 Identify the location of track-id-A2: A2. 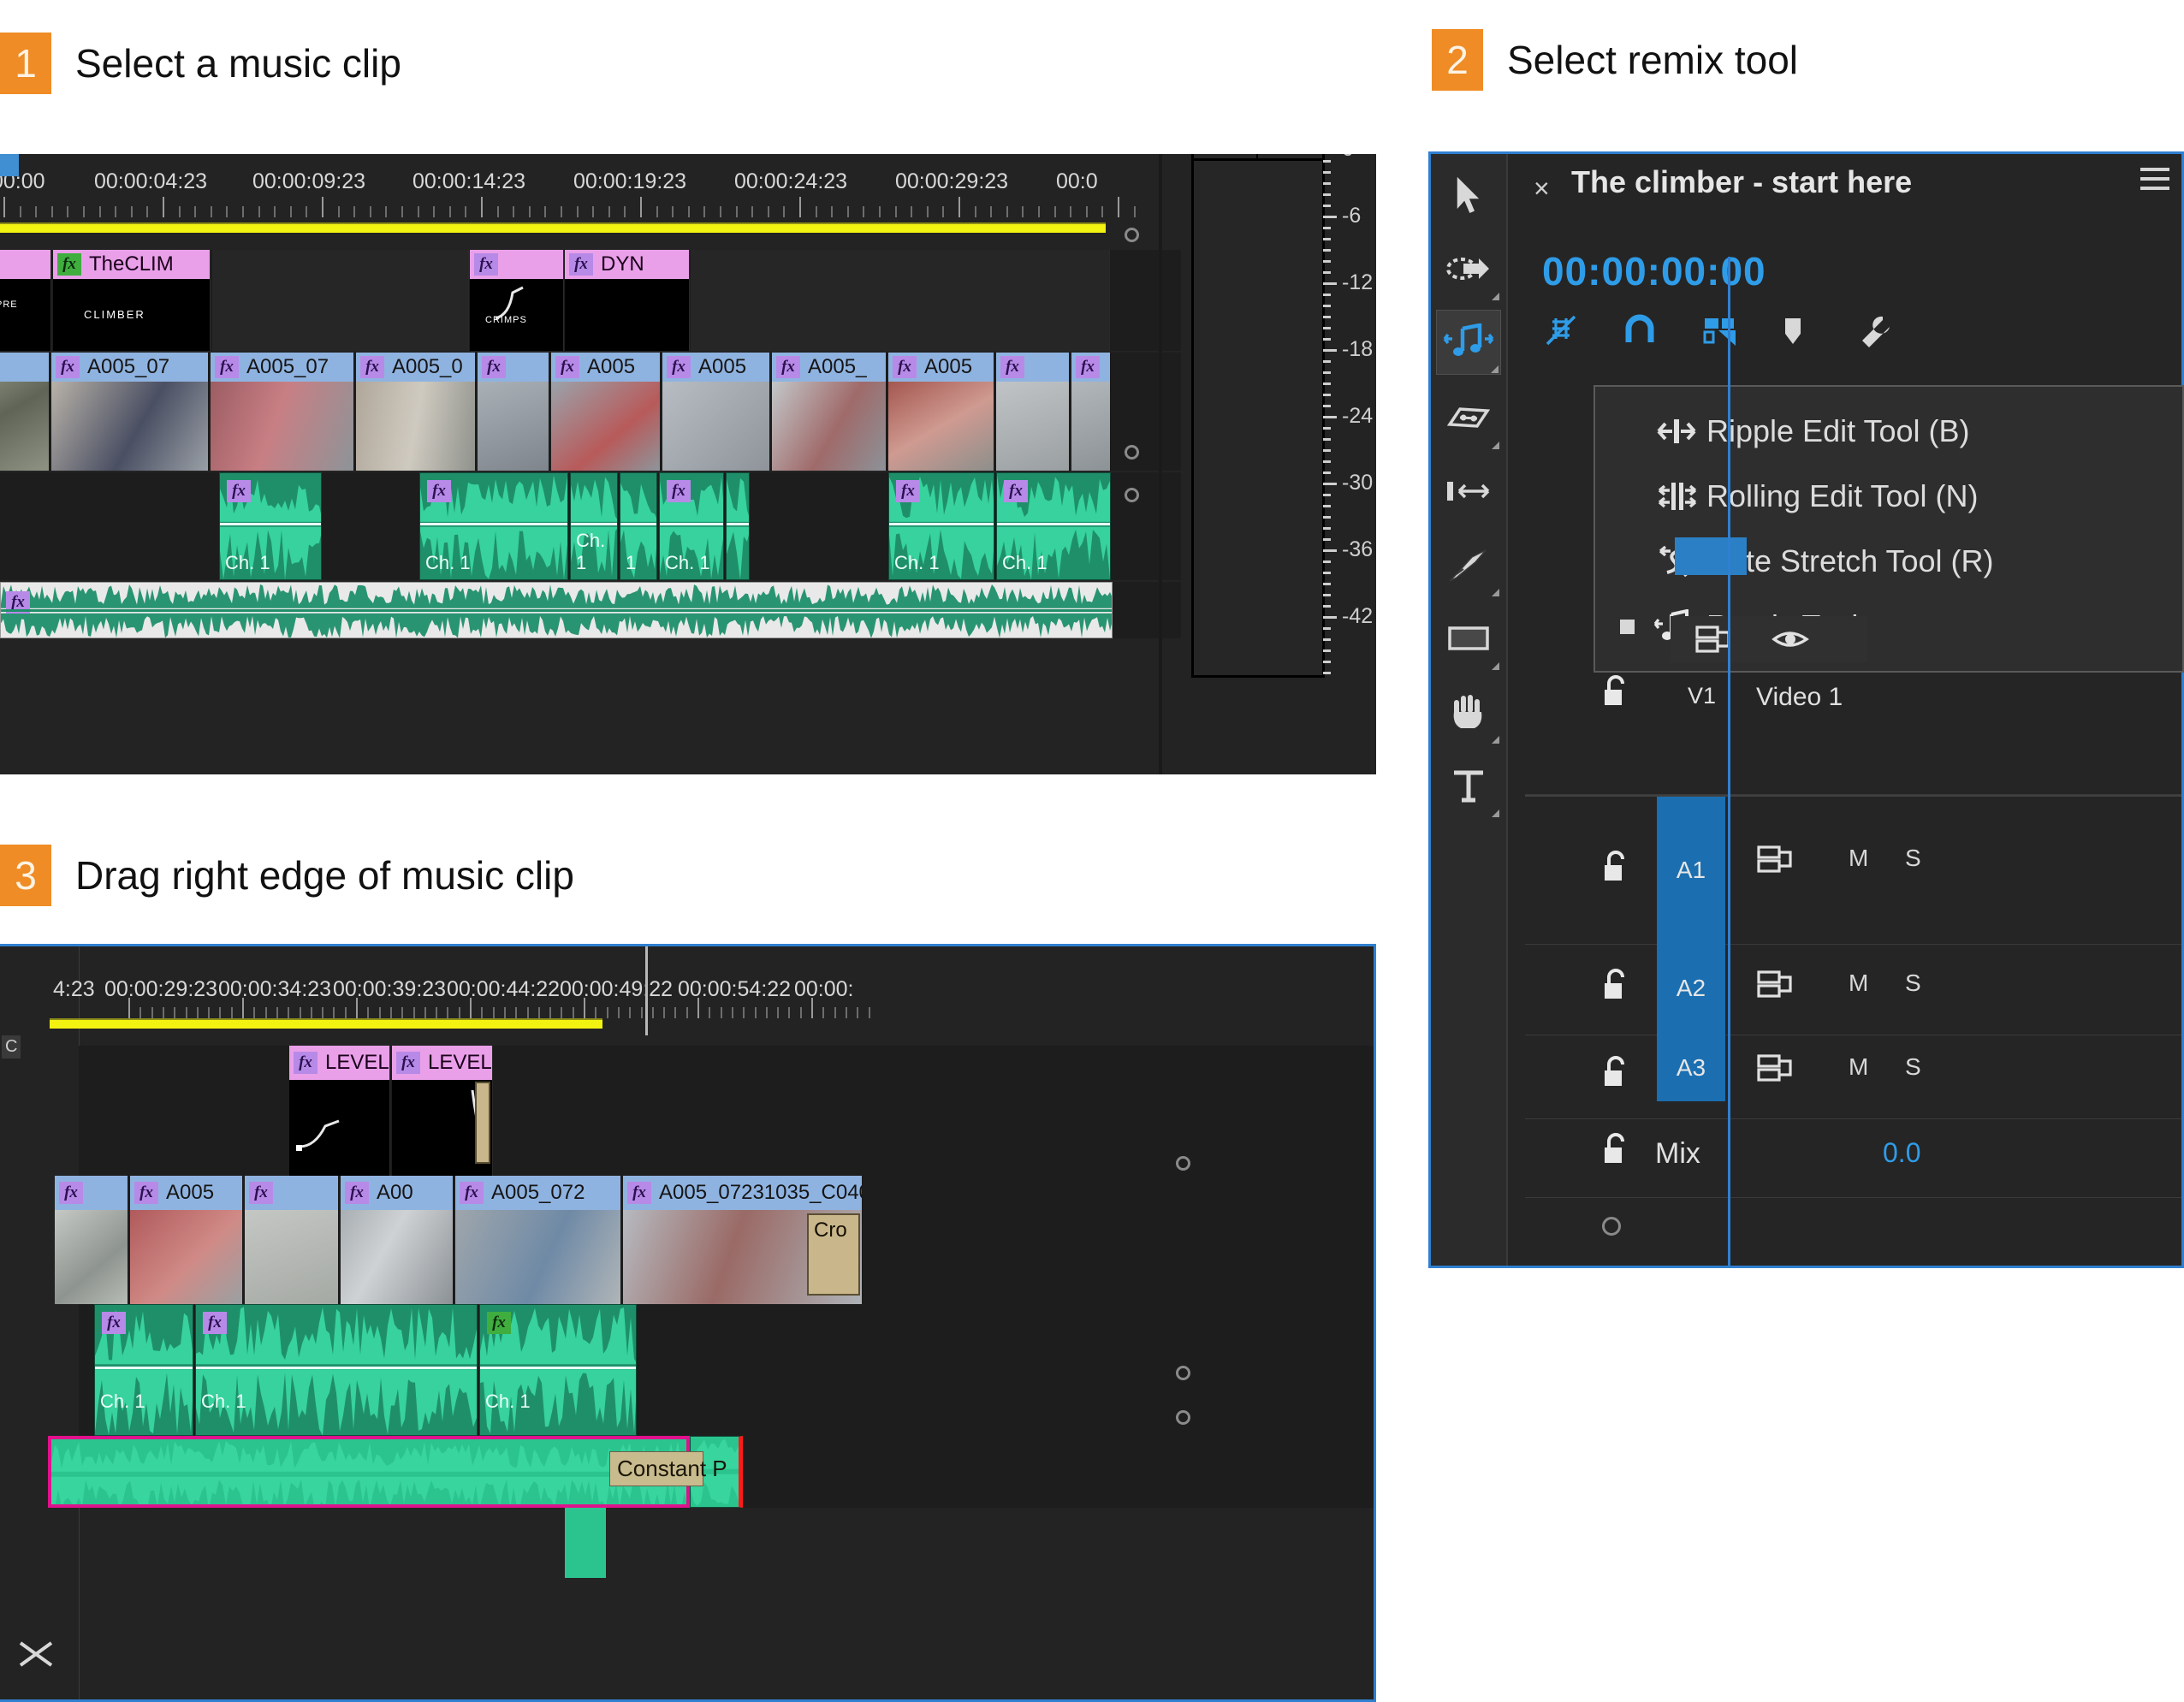
(1691, 988).